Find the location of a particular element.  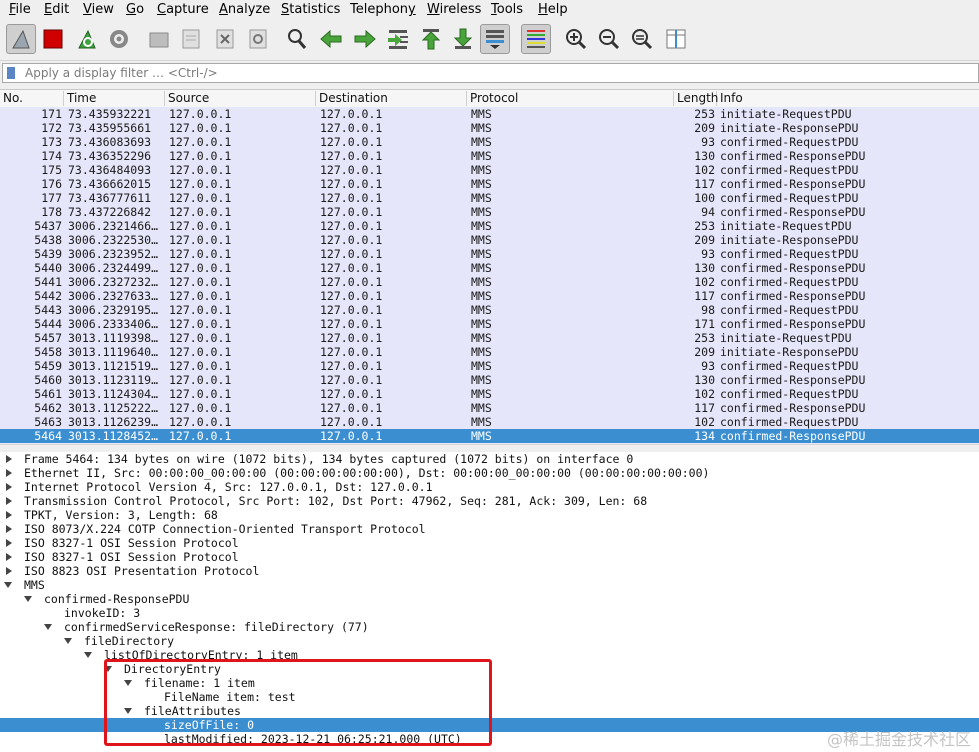

menu-item-8: Wireless is located at coordinates (454, 9).